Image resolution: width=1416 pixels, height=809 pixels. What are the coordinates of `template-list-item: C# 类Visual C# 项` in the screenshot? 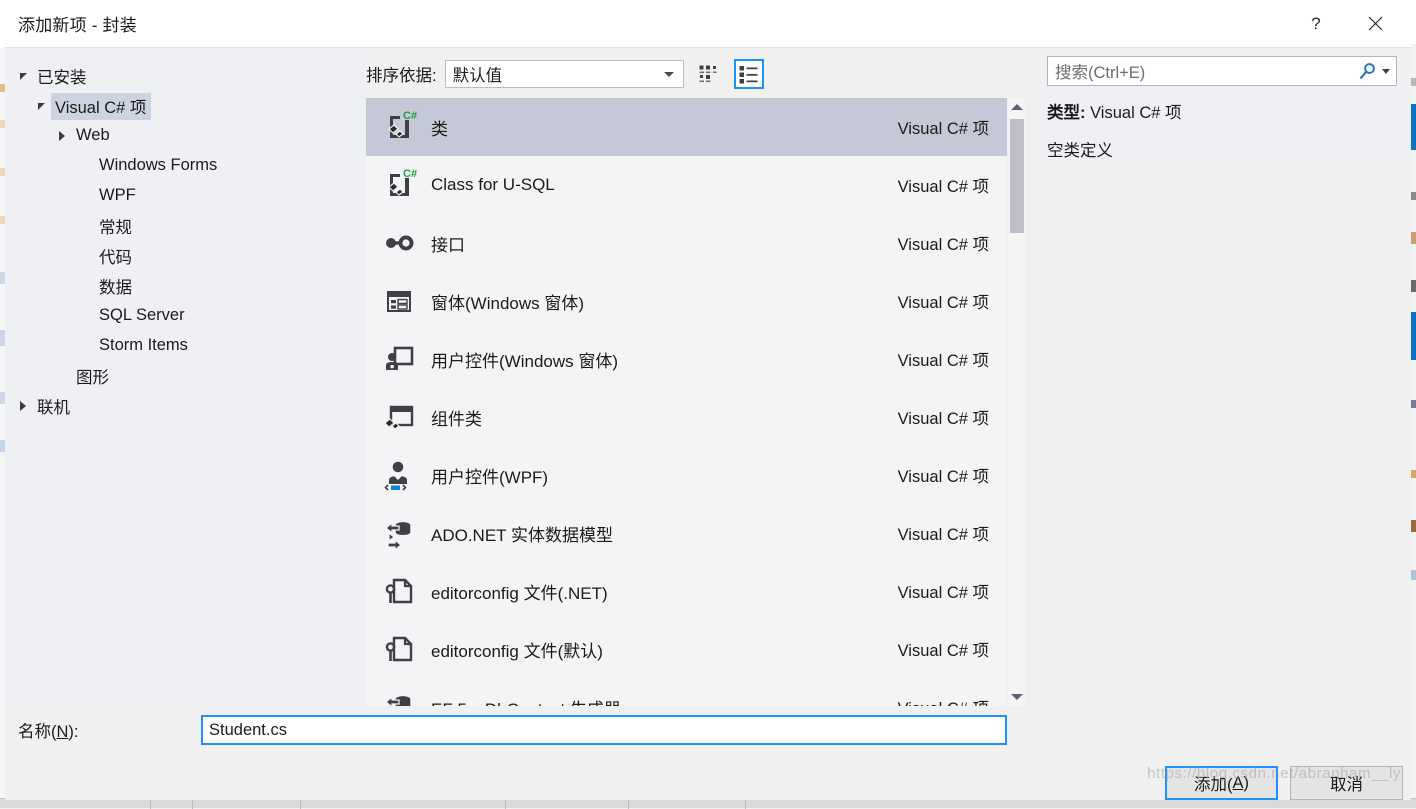 It's located at (686, 127).